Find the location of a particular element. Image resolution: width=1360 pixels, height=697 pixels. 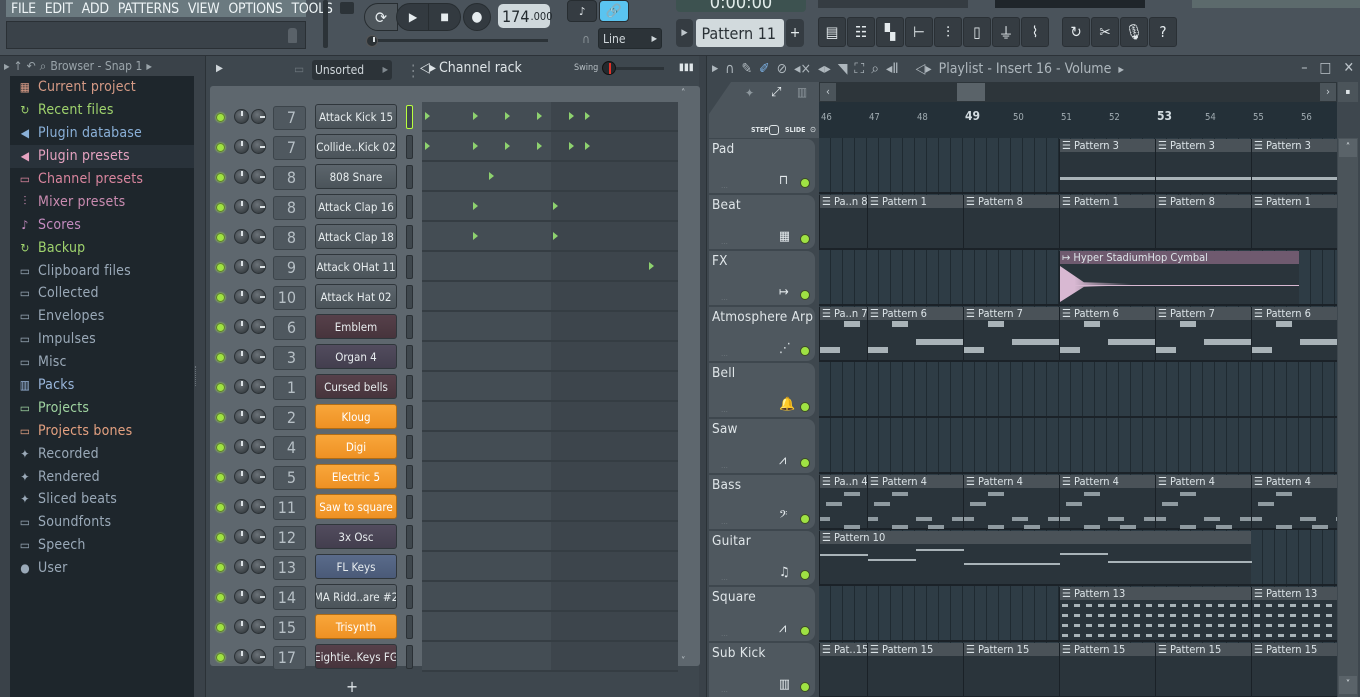

browser-item: ⫶ Mixer presets is located at coordinates (102, 201).